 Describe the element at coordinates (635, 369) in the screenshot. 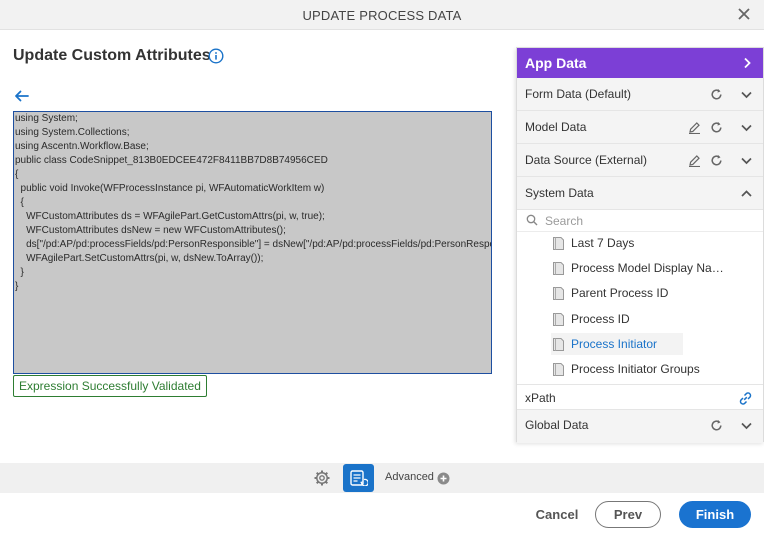

I see `tree-item-label: Process Initiator Groups` at that location.